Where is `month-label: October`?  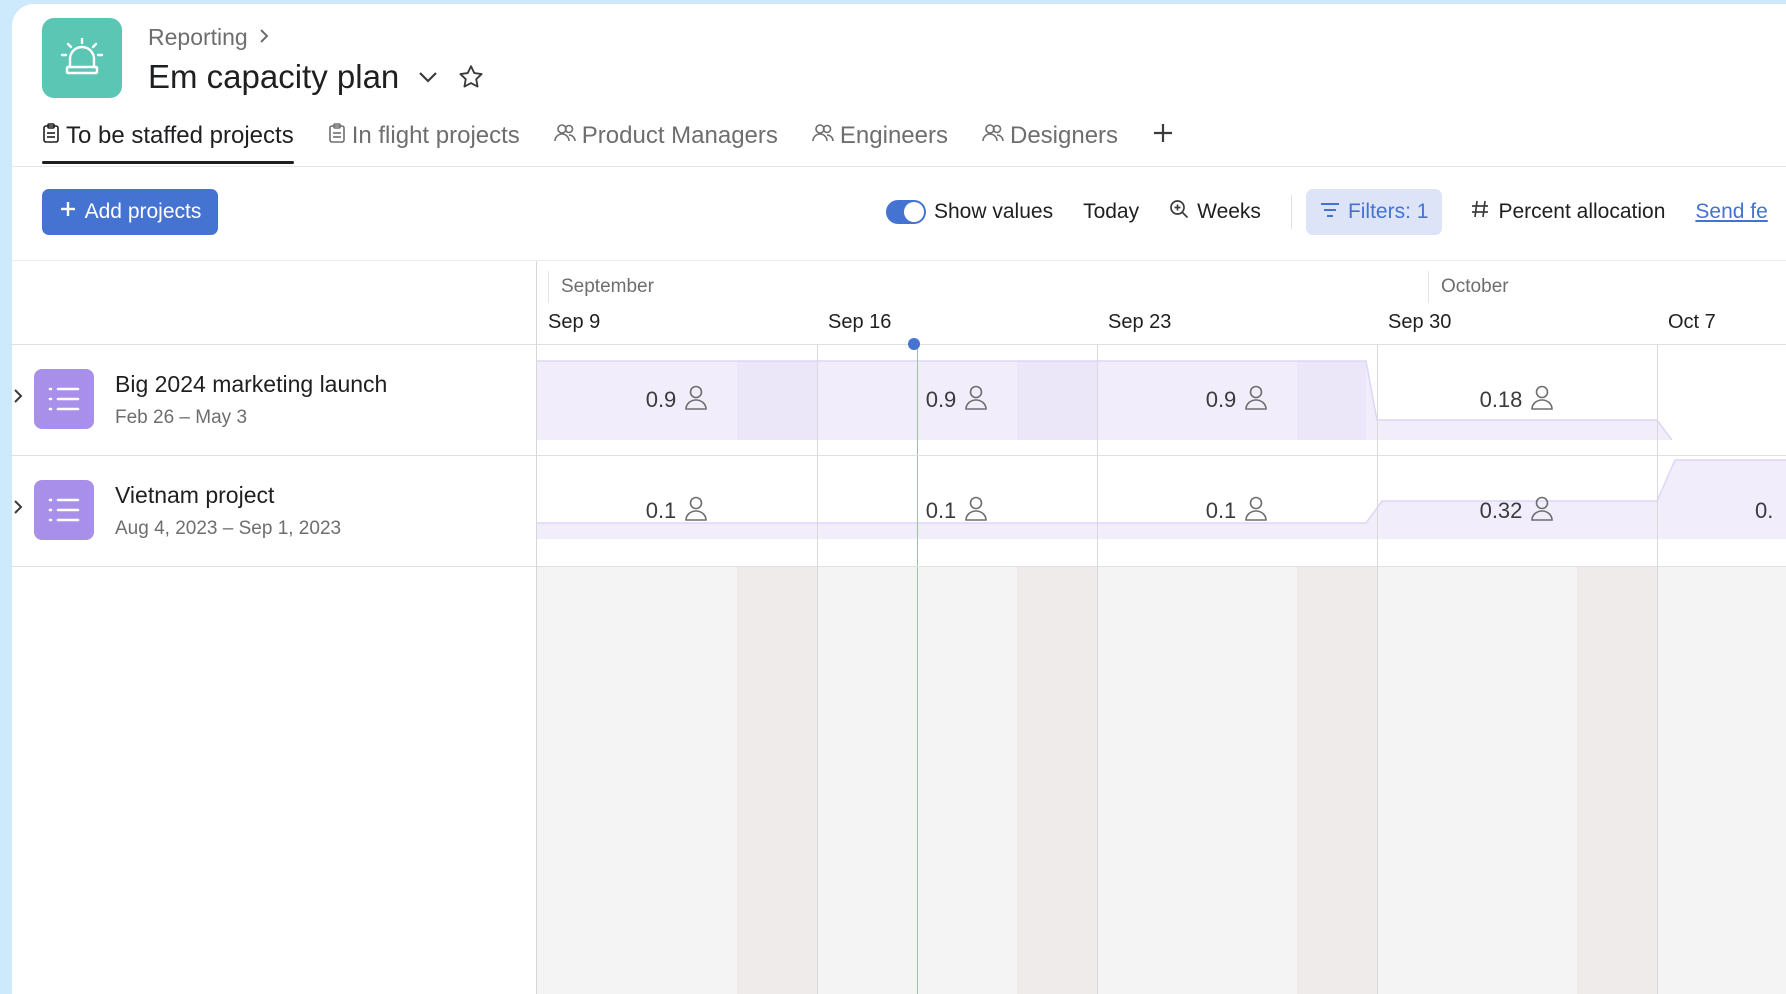 month-label: October is located at coordinates (1468, 287).